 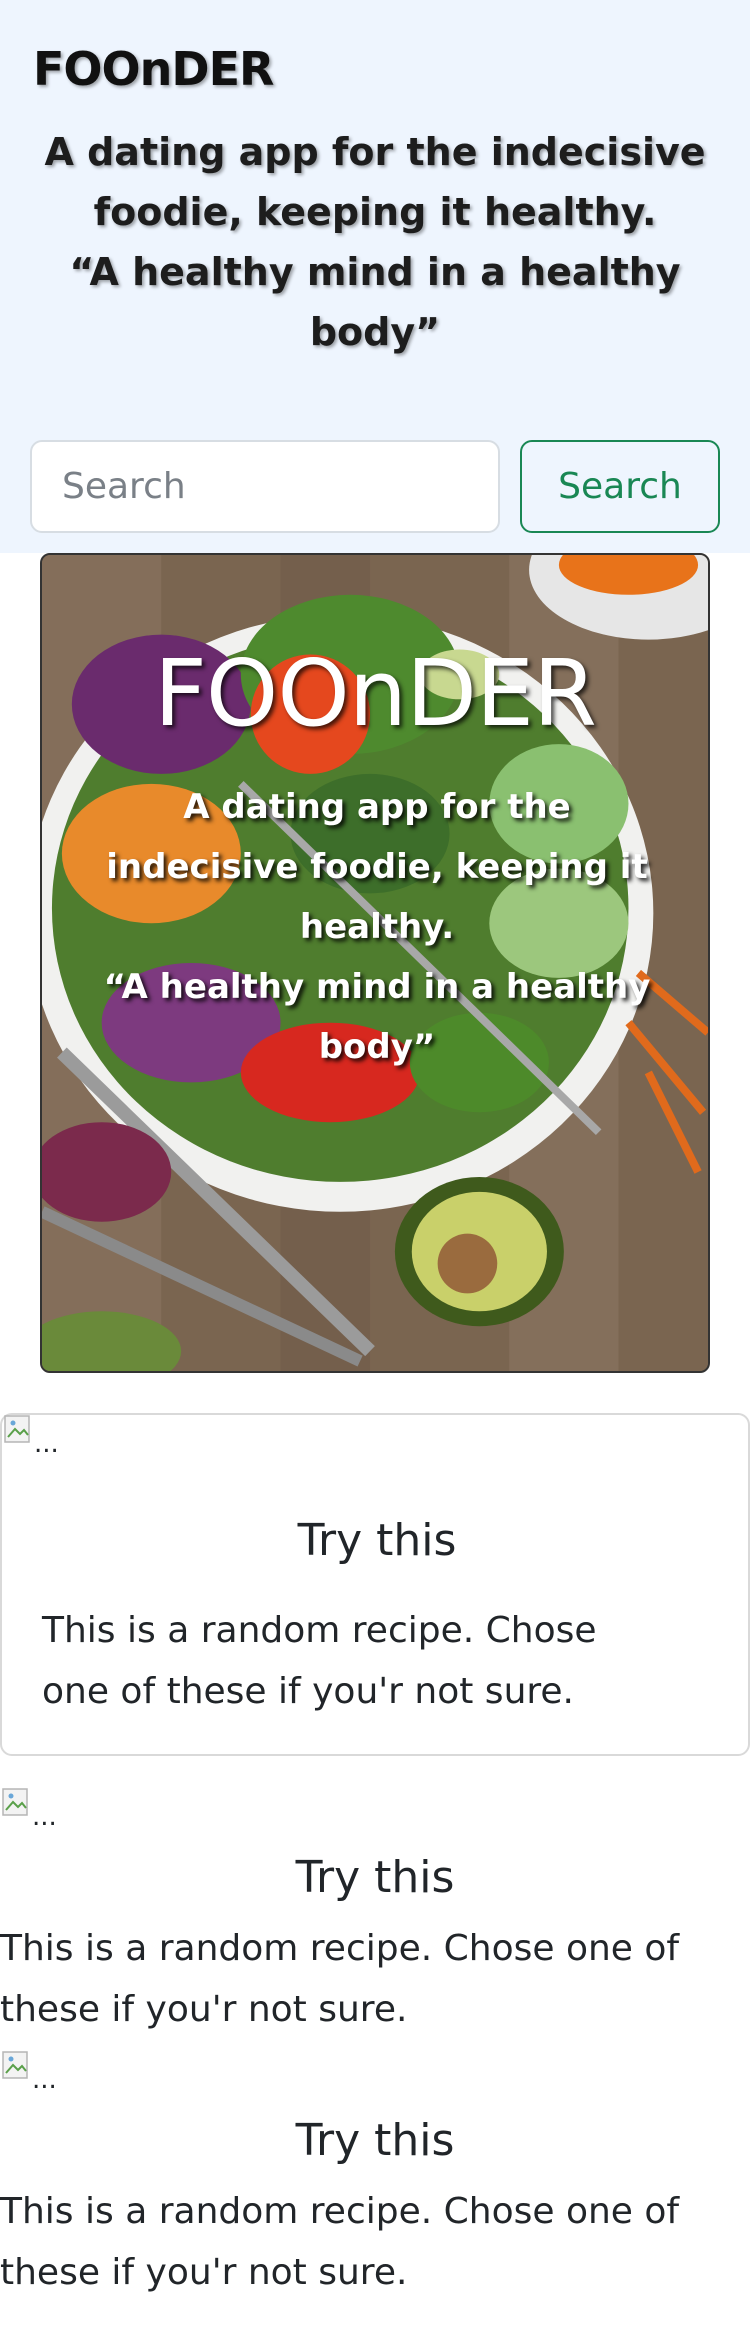 I want to click on brand-logo: FOOnDER, so click(x=153, y=69).